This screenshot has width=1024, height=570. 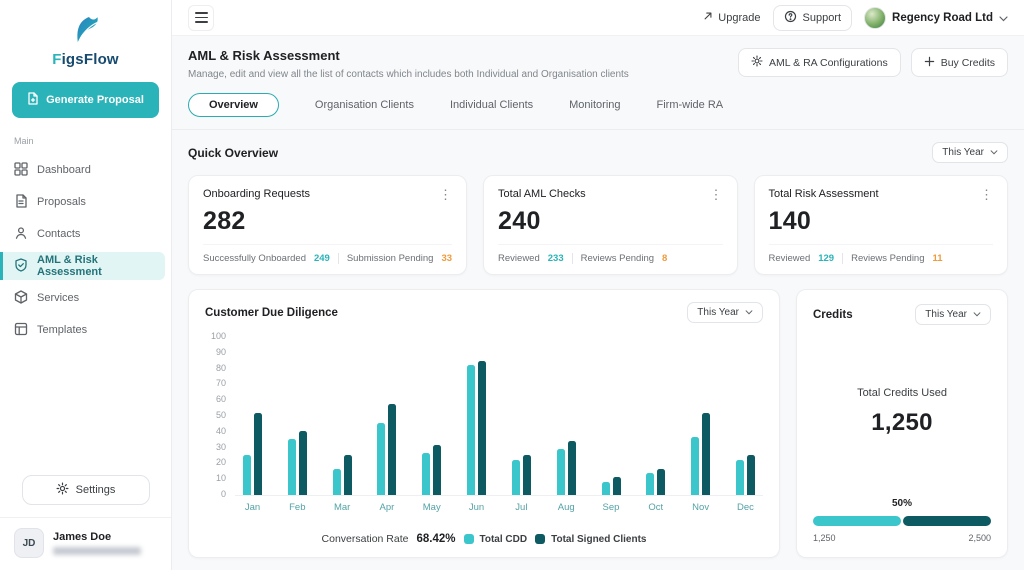 I want to click on stat2-value: 8, so click(x=665, y=258).